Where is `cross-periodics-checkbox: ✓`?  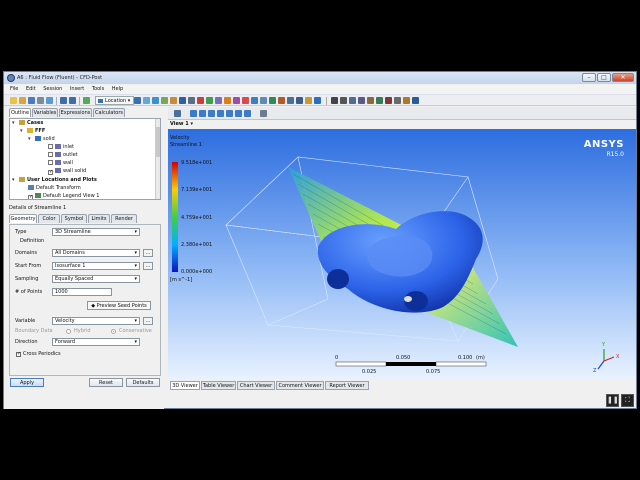
cross-periodics-checkbox: ✓ is located at coordinates (18, 354).